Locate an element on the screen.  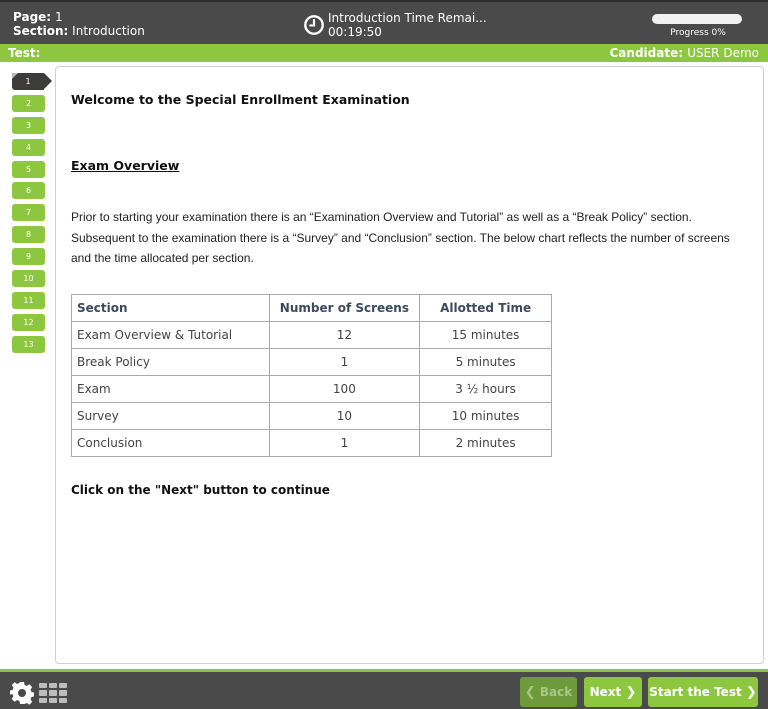
cell-screens: 100 is located at coordinates (344, 389).